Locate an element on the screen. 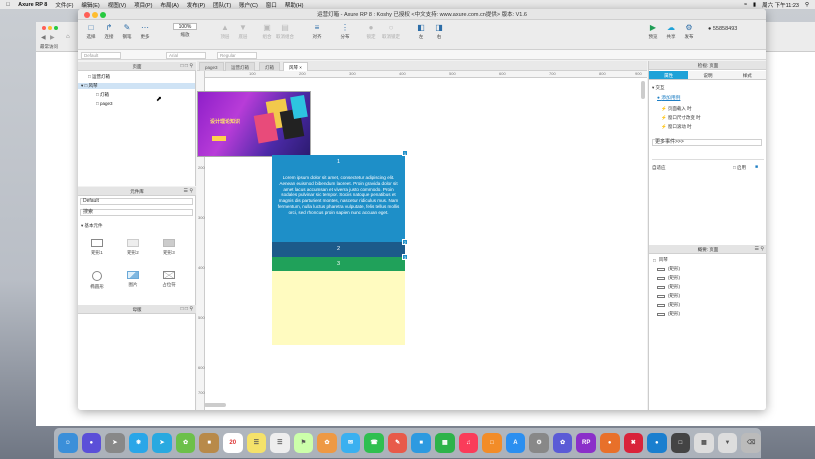 This screenshot has width=815, height=459. basic-widgets-section: ▾ 基本元件 is located at coordinates (92, 226).